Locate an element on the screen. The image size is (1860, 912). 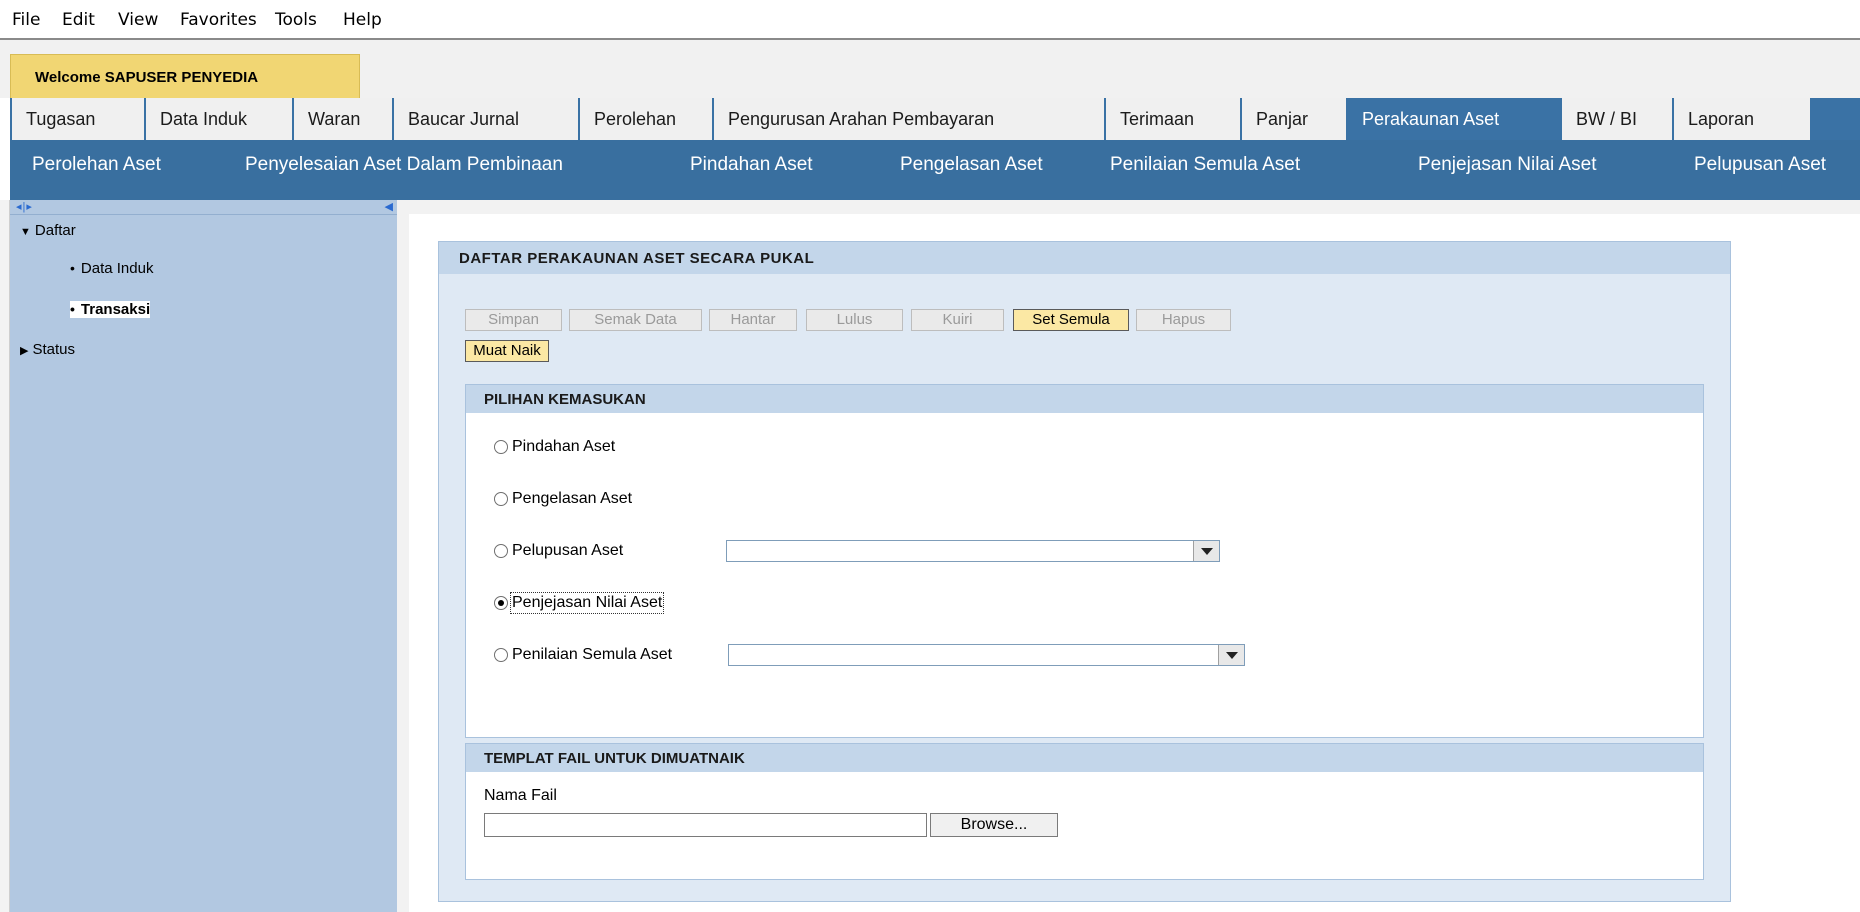
kuiri-button: Kuiri is located at coordinates (957, 320).